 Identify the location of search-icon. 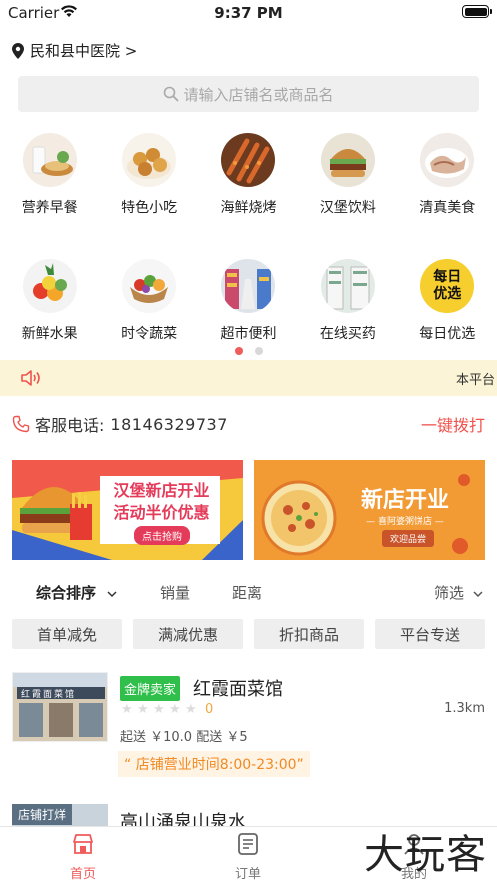
(171, 94).